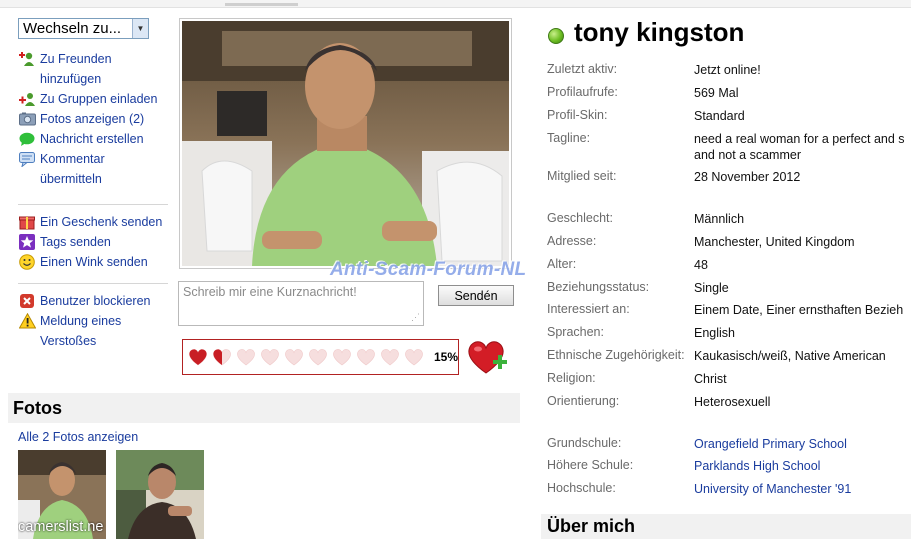  Describe the element at coordinates (790, 356) in the screenshot. I see `detail-value: Kaukasisch/weiß, Native American` at that location.